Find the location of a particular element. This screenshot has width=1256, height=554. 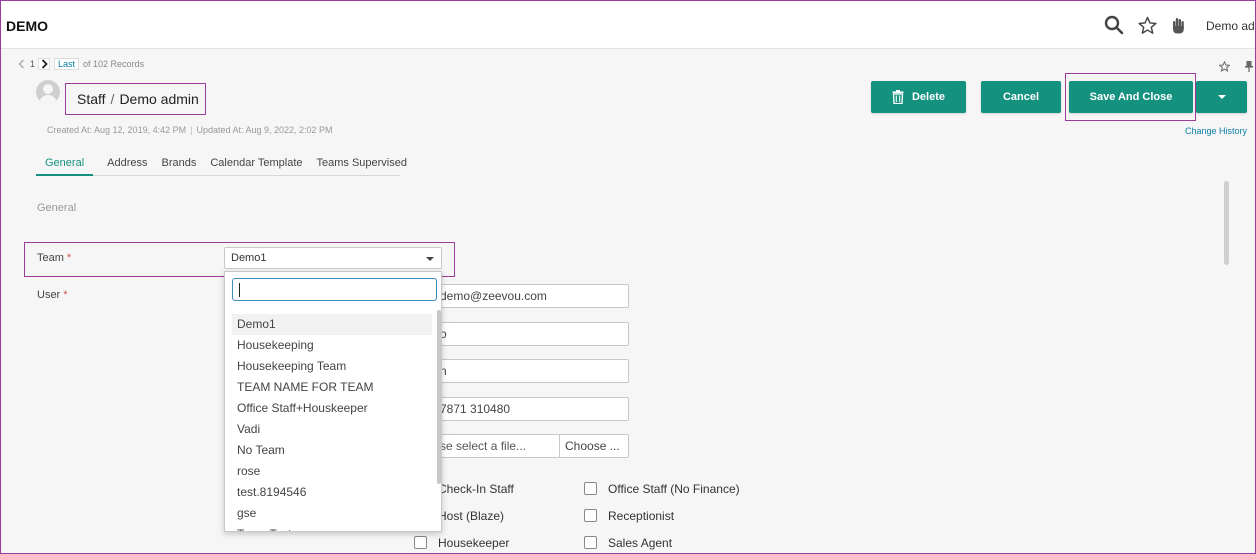

user-menu: Demo admin is located at coordinates (1230, 26).